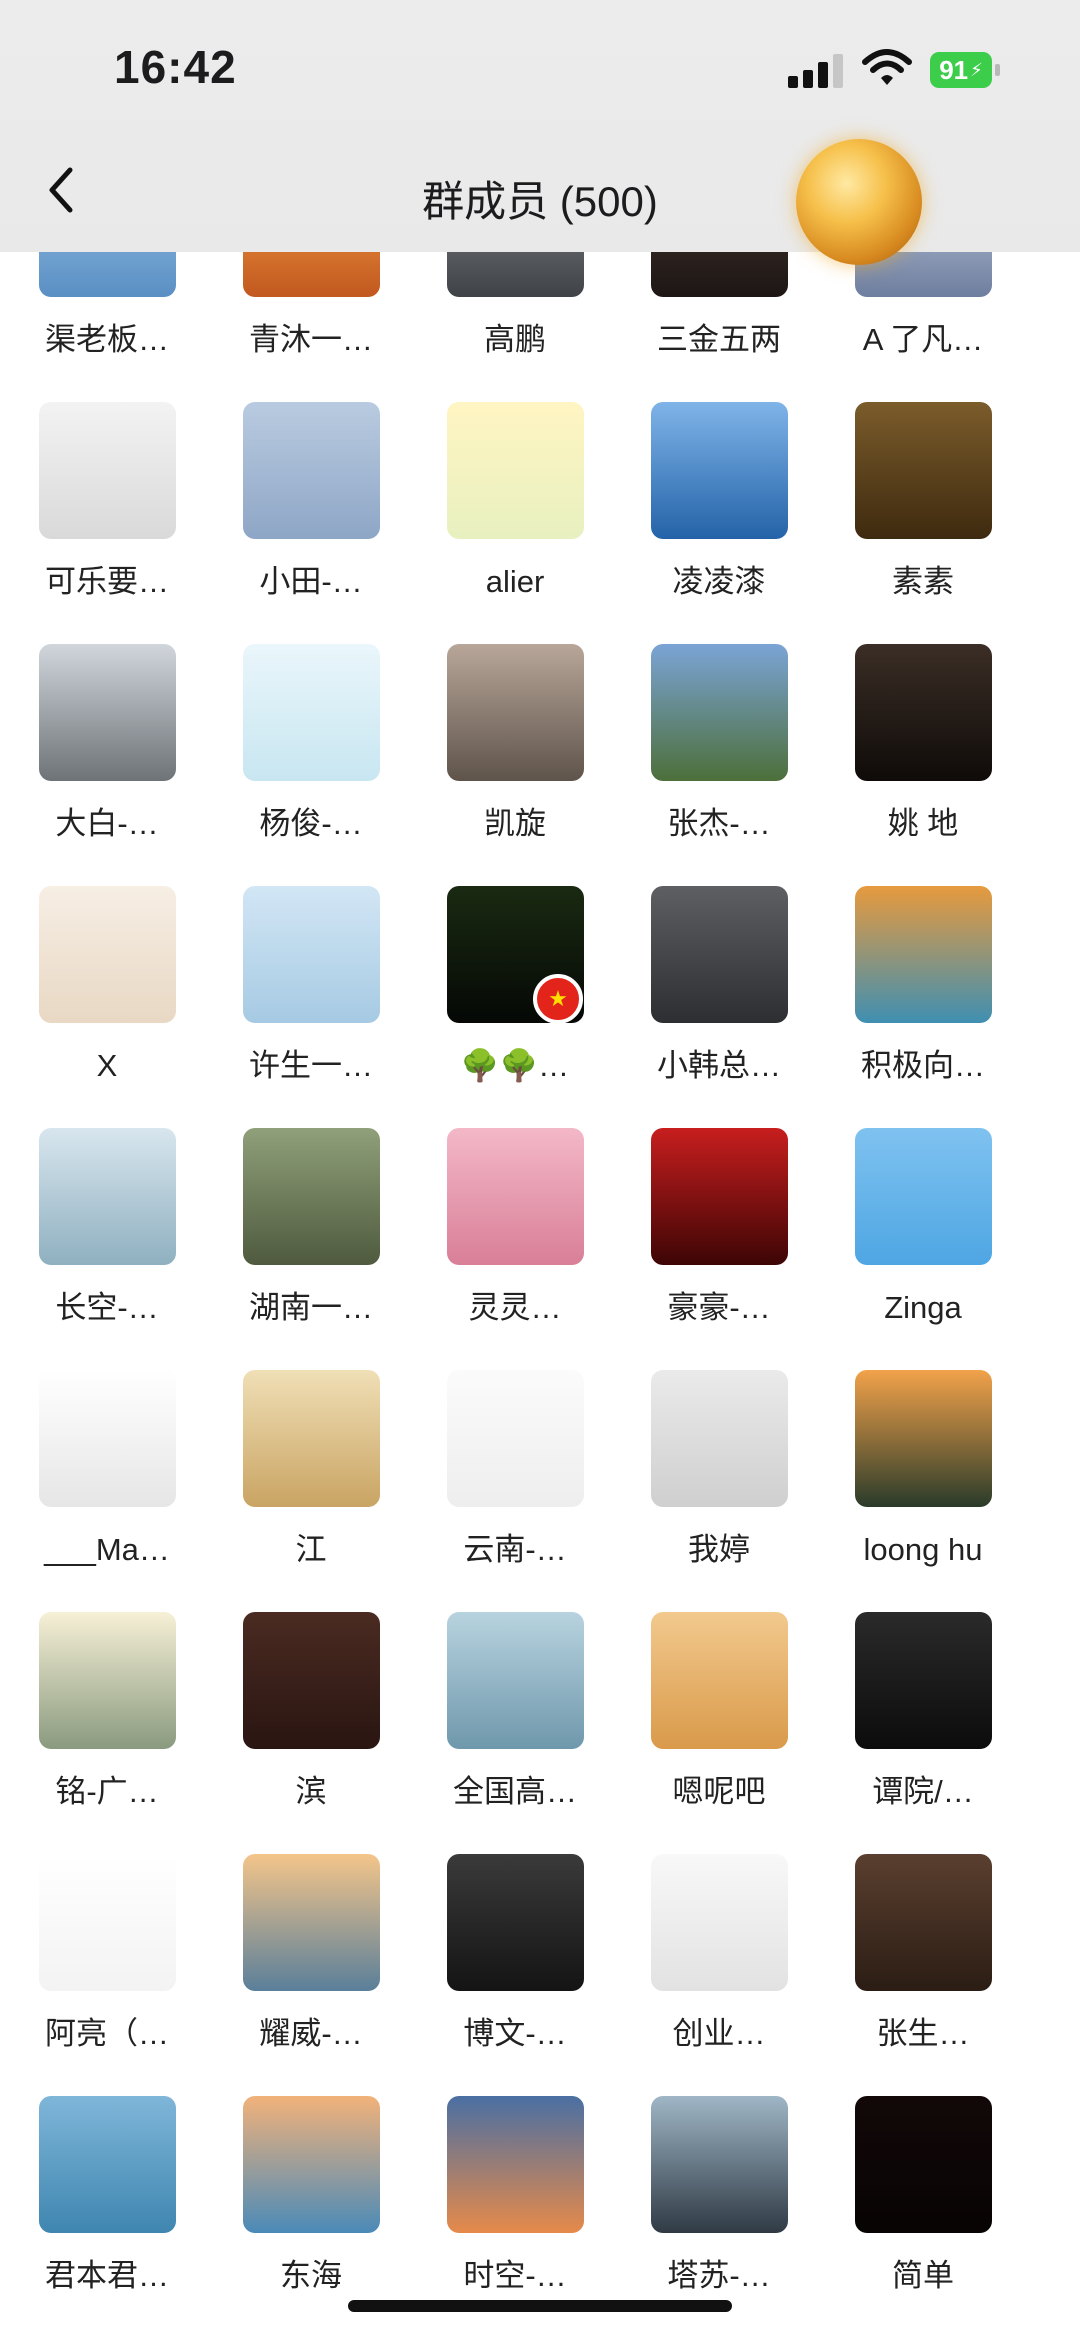 This screenshot has height=2338, width=1080. I want to click on member-item: 我婷, so click(714, 1491).